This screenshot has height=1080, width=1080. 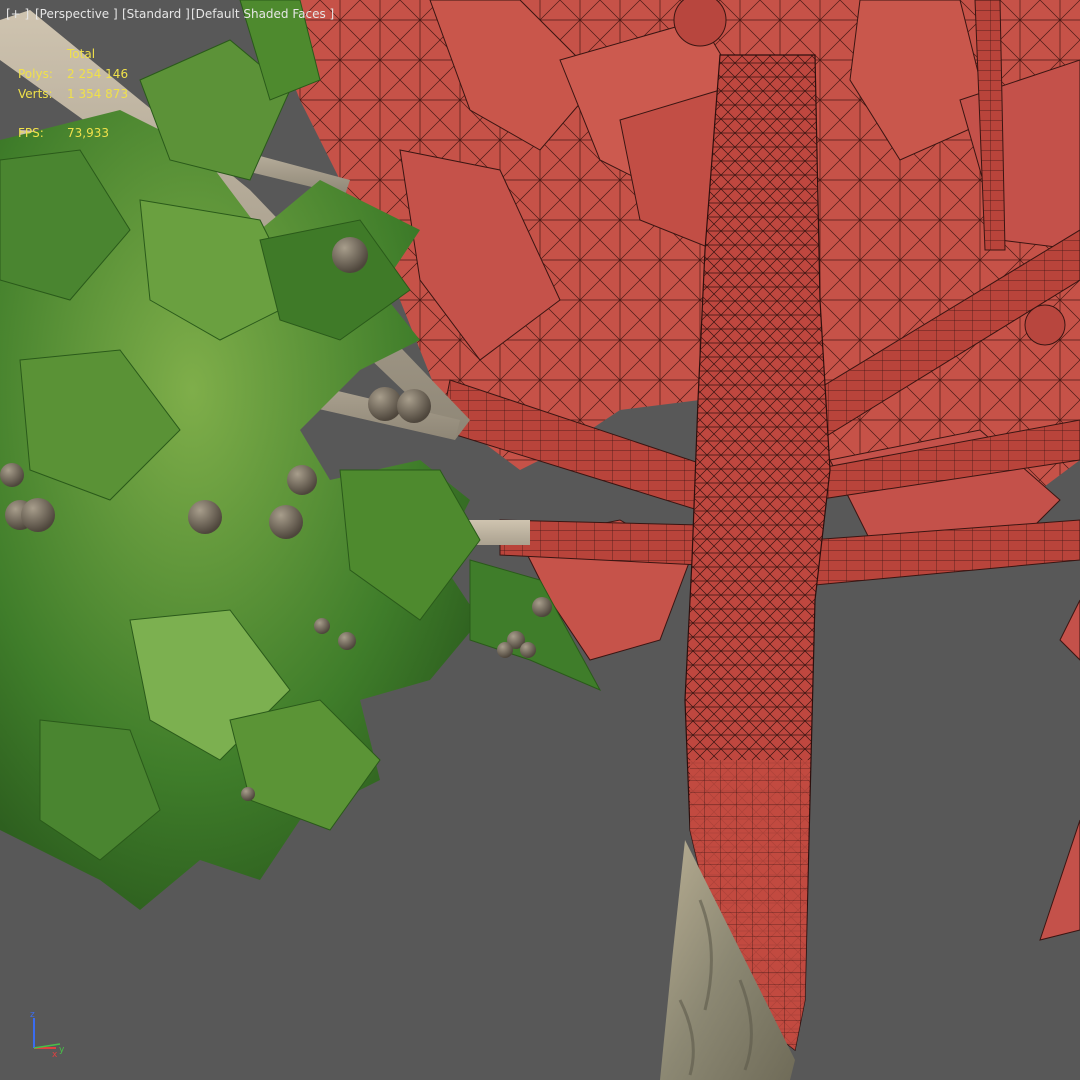 What do you see at coordinates (262, 14) in the screenshot?
I see `viewport-display-menu: [Default Shaded Faces ]` at bounding box center [262, 14].